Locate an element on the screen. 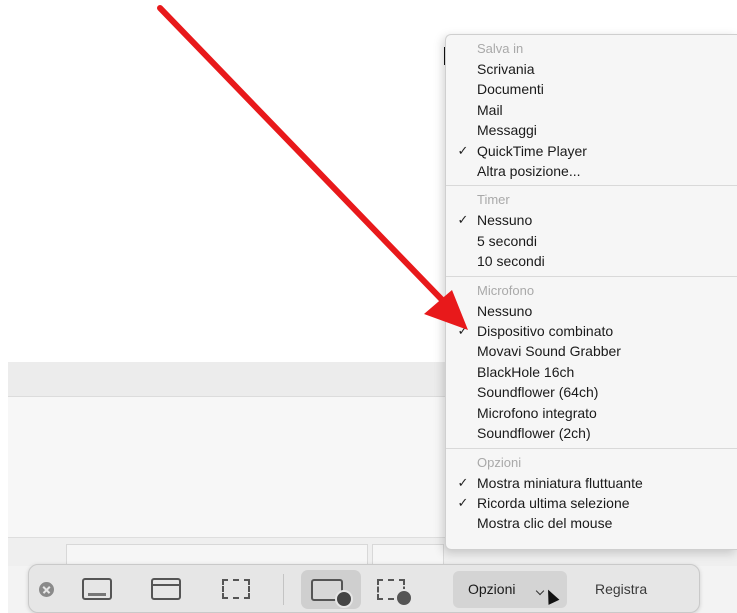 This screenshot has width=737, height=613. capture-selection-icon is located at coordinates (236, 589).